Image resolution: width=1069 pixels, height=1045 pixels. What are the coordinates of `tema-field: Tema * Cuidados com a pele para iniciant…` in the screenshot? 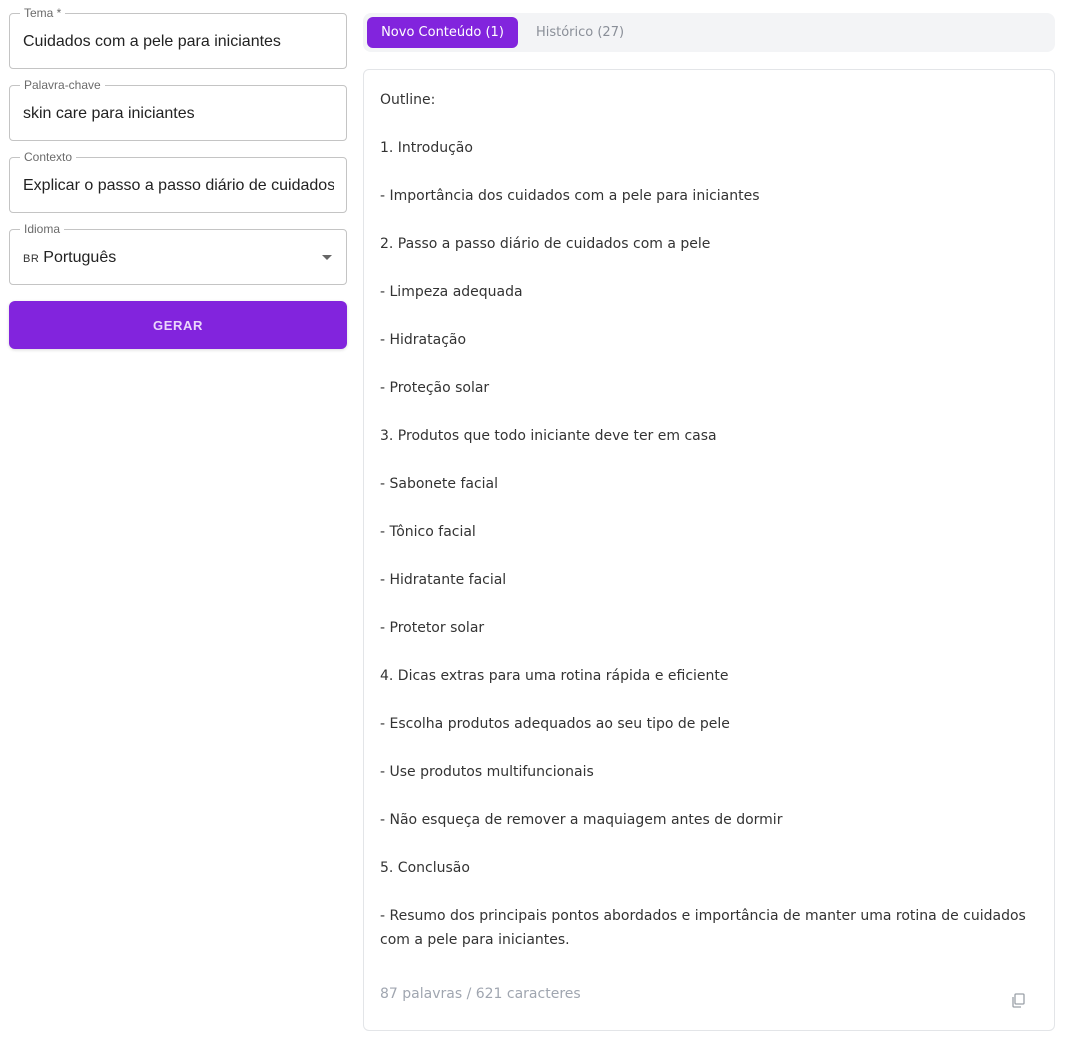 It's located at (178, 38).